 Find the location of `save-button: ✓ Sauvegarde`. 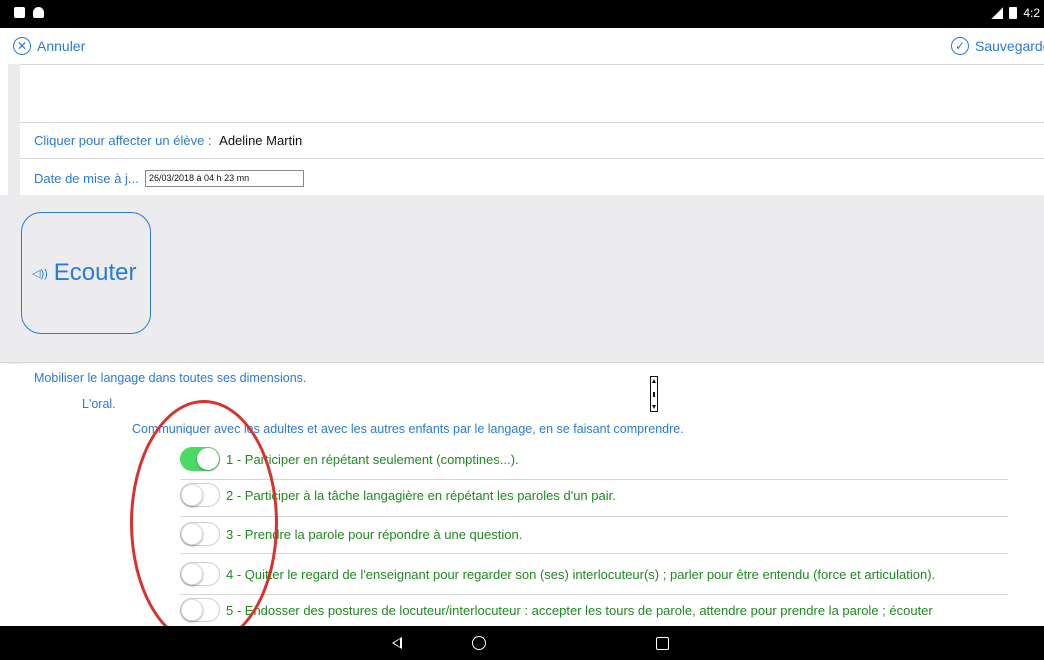

save-button: ✓ Sauvegarde is located at coordinates (997, 46).